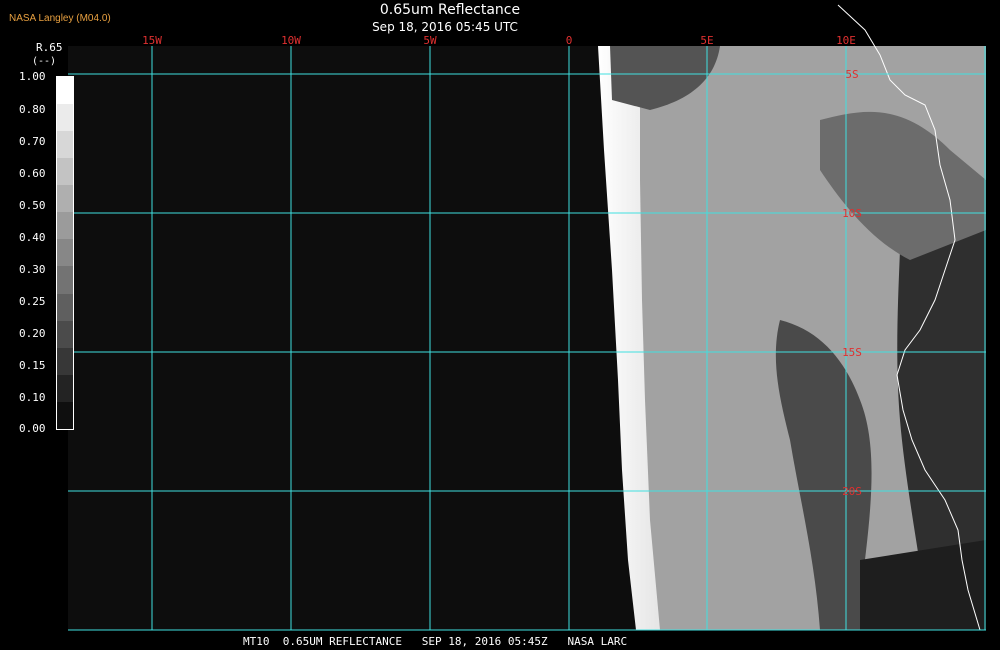 Image resolution: width=1000 pixels, height=650 pixels. I want to click on timestamp: Sep 18, 2016 05:45 UTC, so click(445, 27).